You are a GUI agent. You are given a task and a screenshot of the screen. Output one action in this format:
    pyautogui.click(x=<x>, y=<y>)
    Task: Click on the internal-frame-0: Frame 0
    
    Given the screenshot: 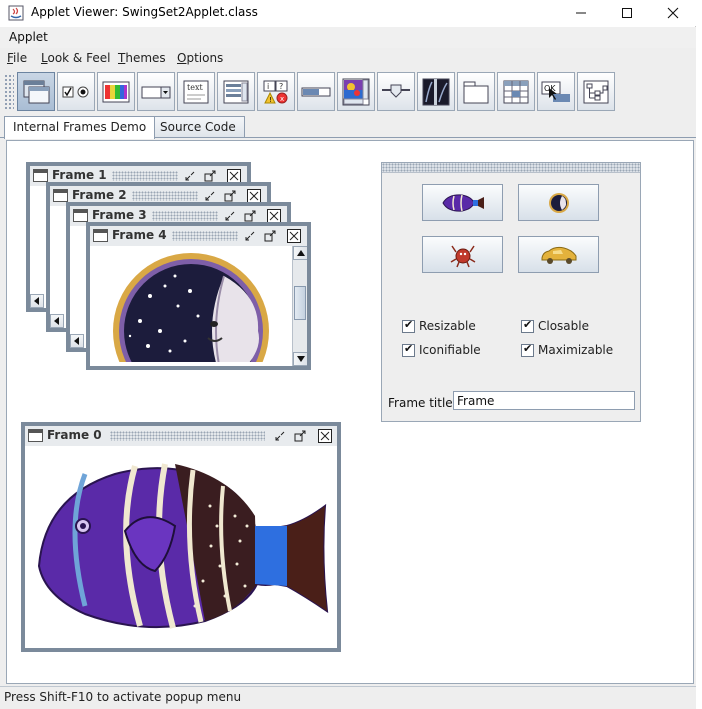 What is the action you would take?
    pyautogui.click(x=181, y=537)
    